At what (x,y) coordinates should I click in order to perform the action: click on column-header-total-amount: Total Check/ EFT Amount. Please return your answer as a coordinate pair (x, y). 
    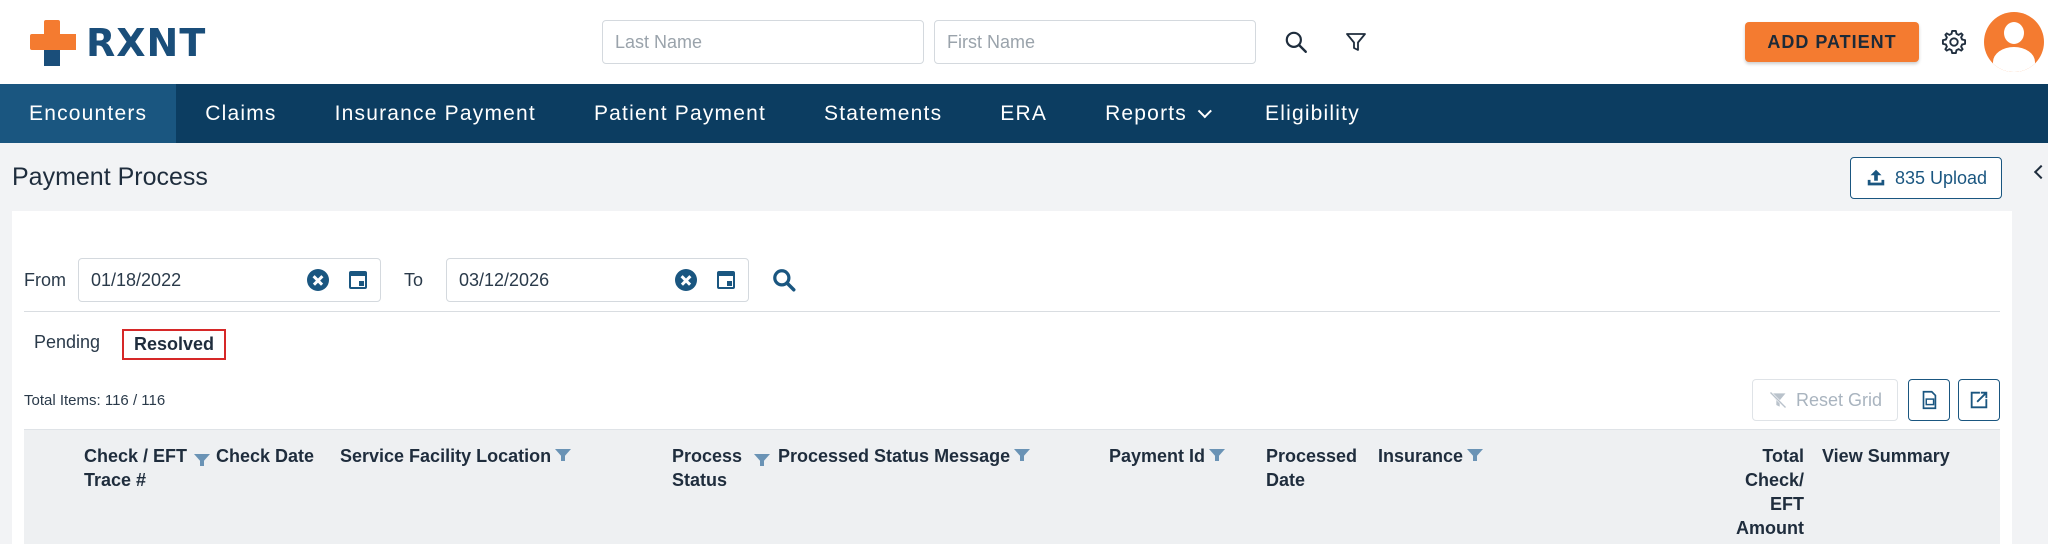
    Looking at the image, I should click on (1764, 492).